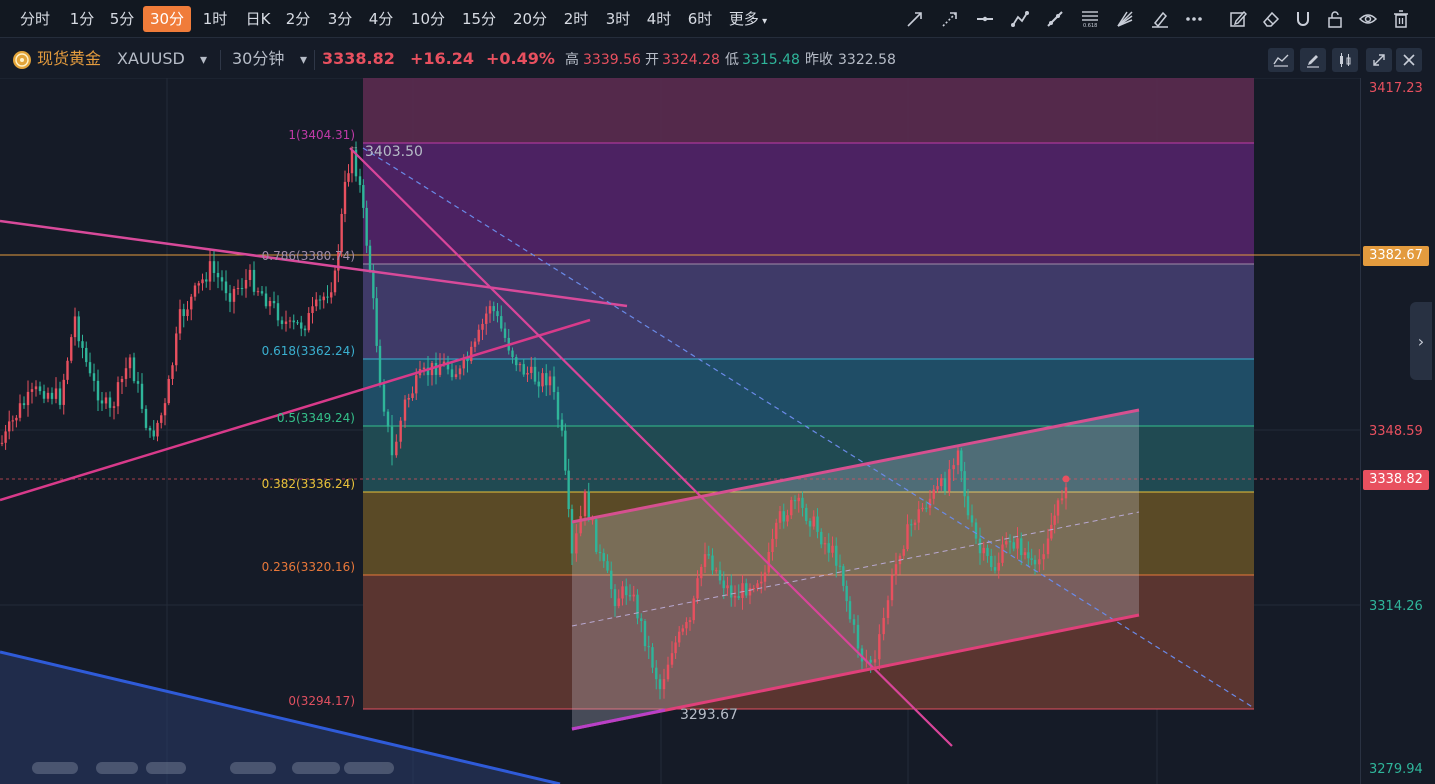 The image size is (1435, 784). What do you see at coordinates (151, 59) in the screenshot?
I see `symbol-code: XAUUSD` at bounding box center [151, 59].